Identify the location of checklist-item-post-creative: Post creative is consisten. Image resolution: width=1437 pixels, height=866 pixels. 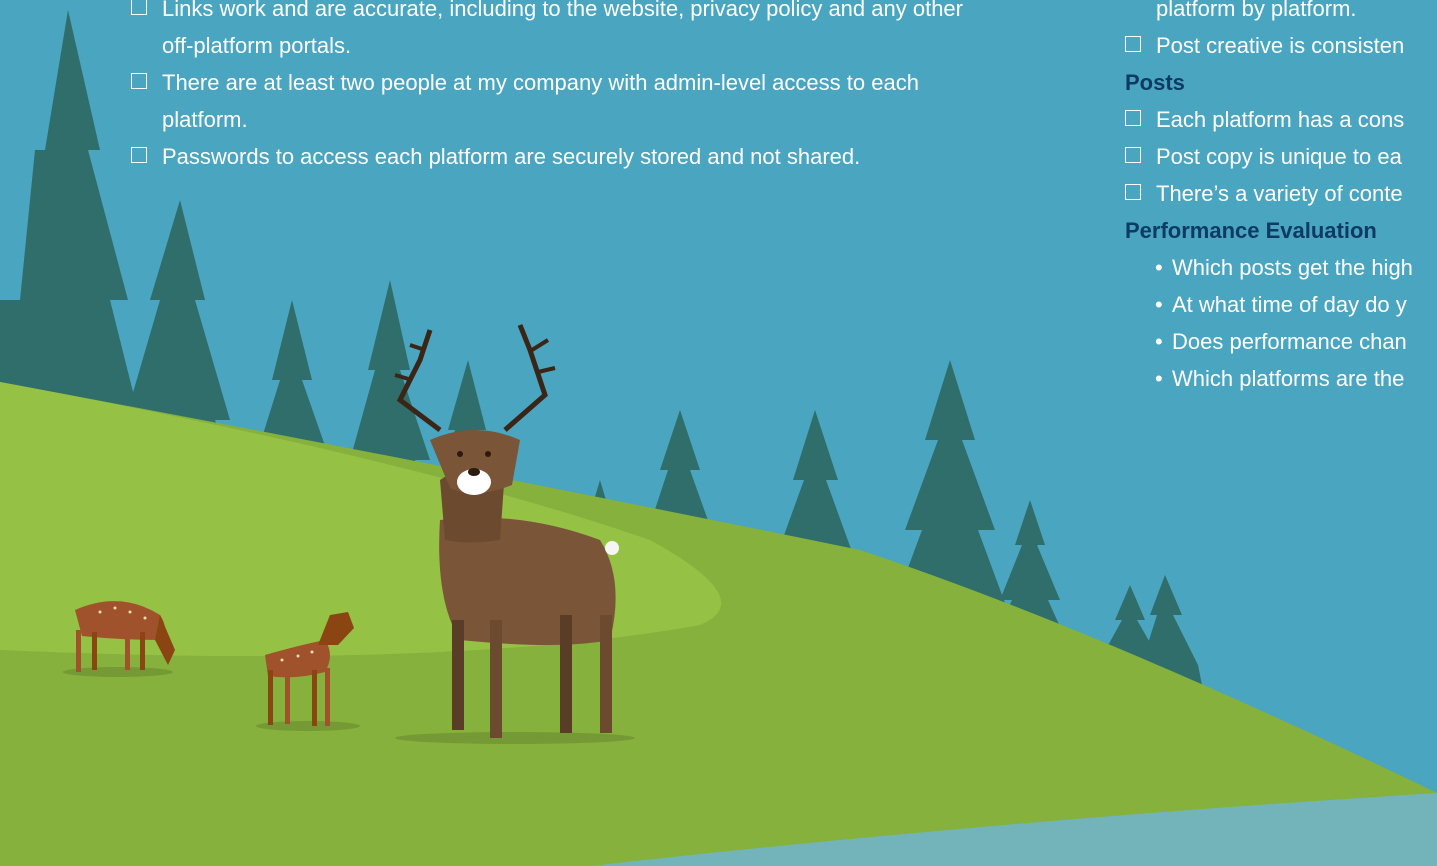
(1269, 45).